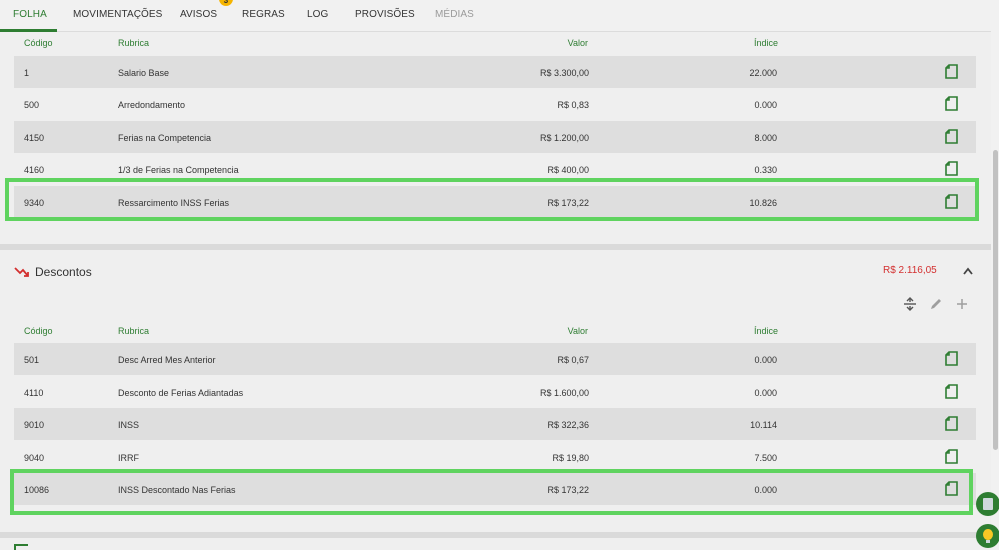  I want to click on cell-rubrica: Desc Arred Mes Anterior, so click(167, 360).